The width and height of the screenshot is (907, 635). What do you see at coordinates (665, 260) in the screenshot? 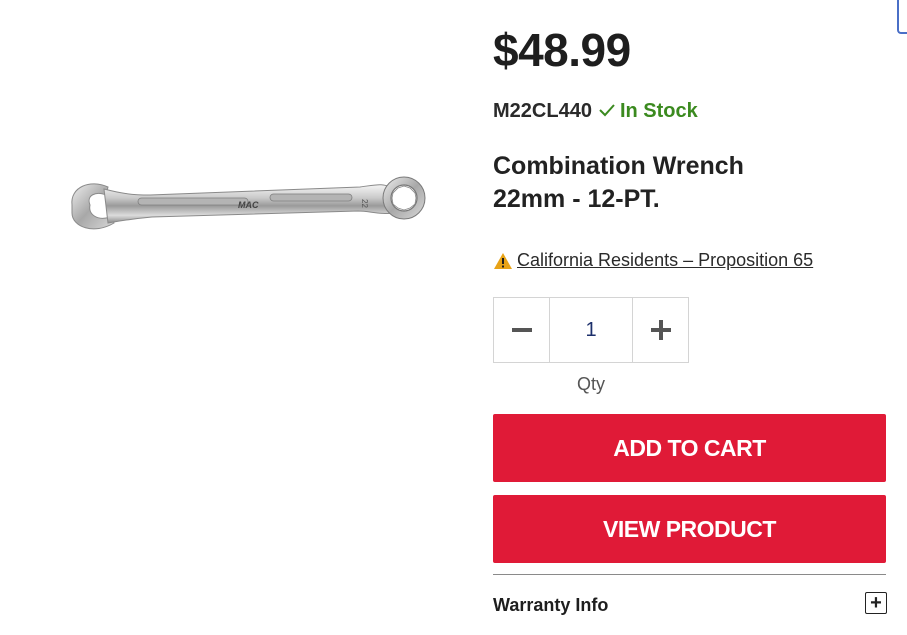
I see `prop65-link: California Residents – Proposition 65` at bounding box center [665, 260].